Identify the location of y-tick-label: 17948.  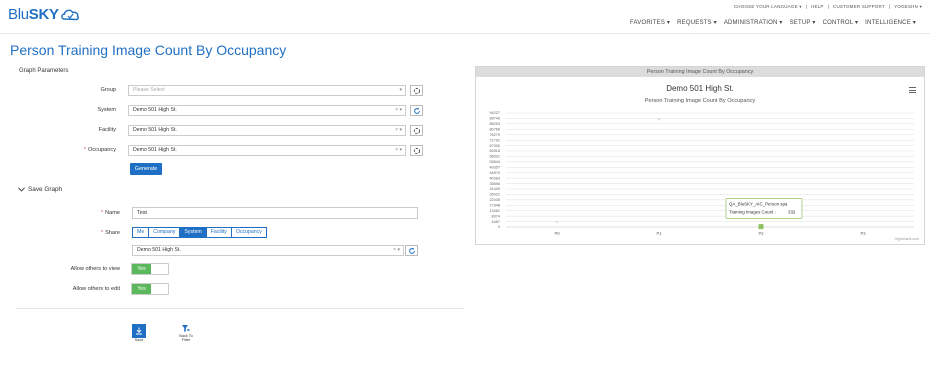
(494, 205).